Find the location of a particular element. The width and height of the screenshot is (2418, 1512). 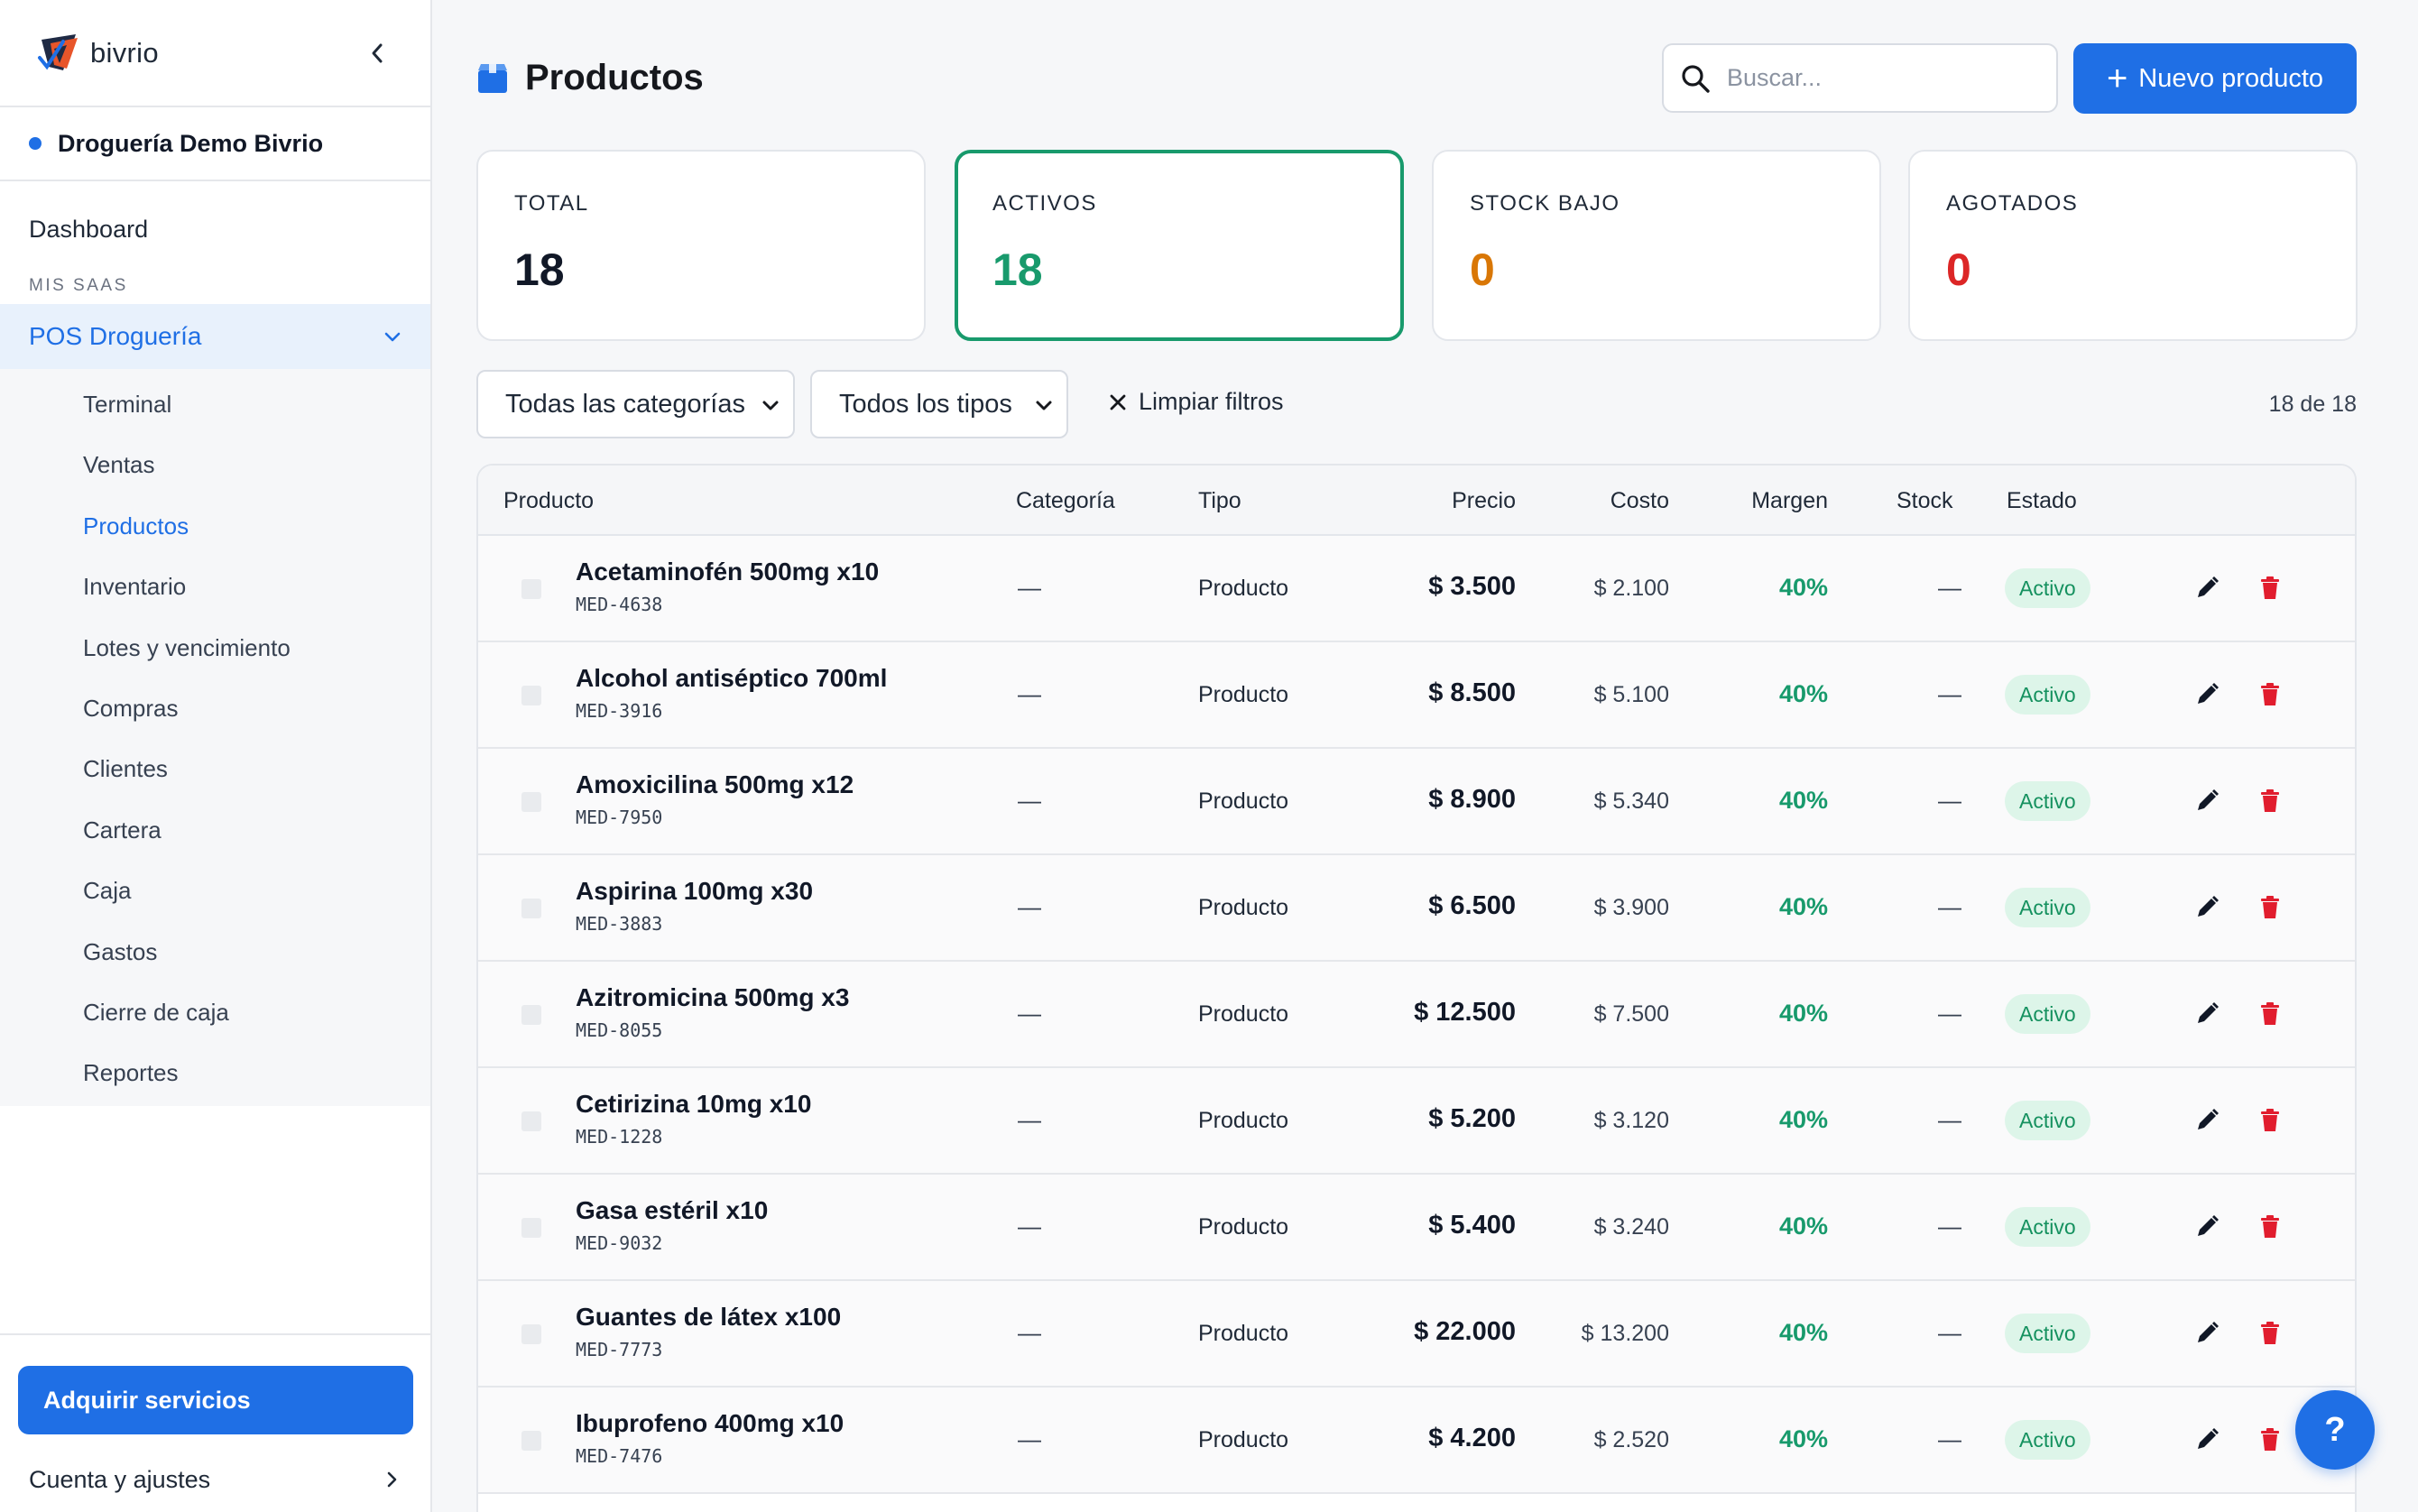

acquire-services-button: Adquirir servicios is located at coordinates (215, 1400).